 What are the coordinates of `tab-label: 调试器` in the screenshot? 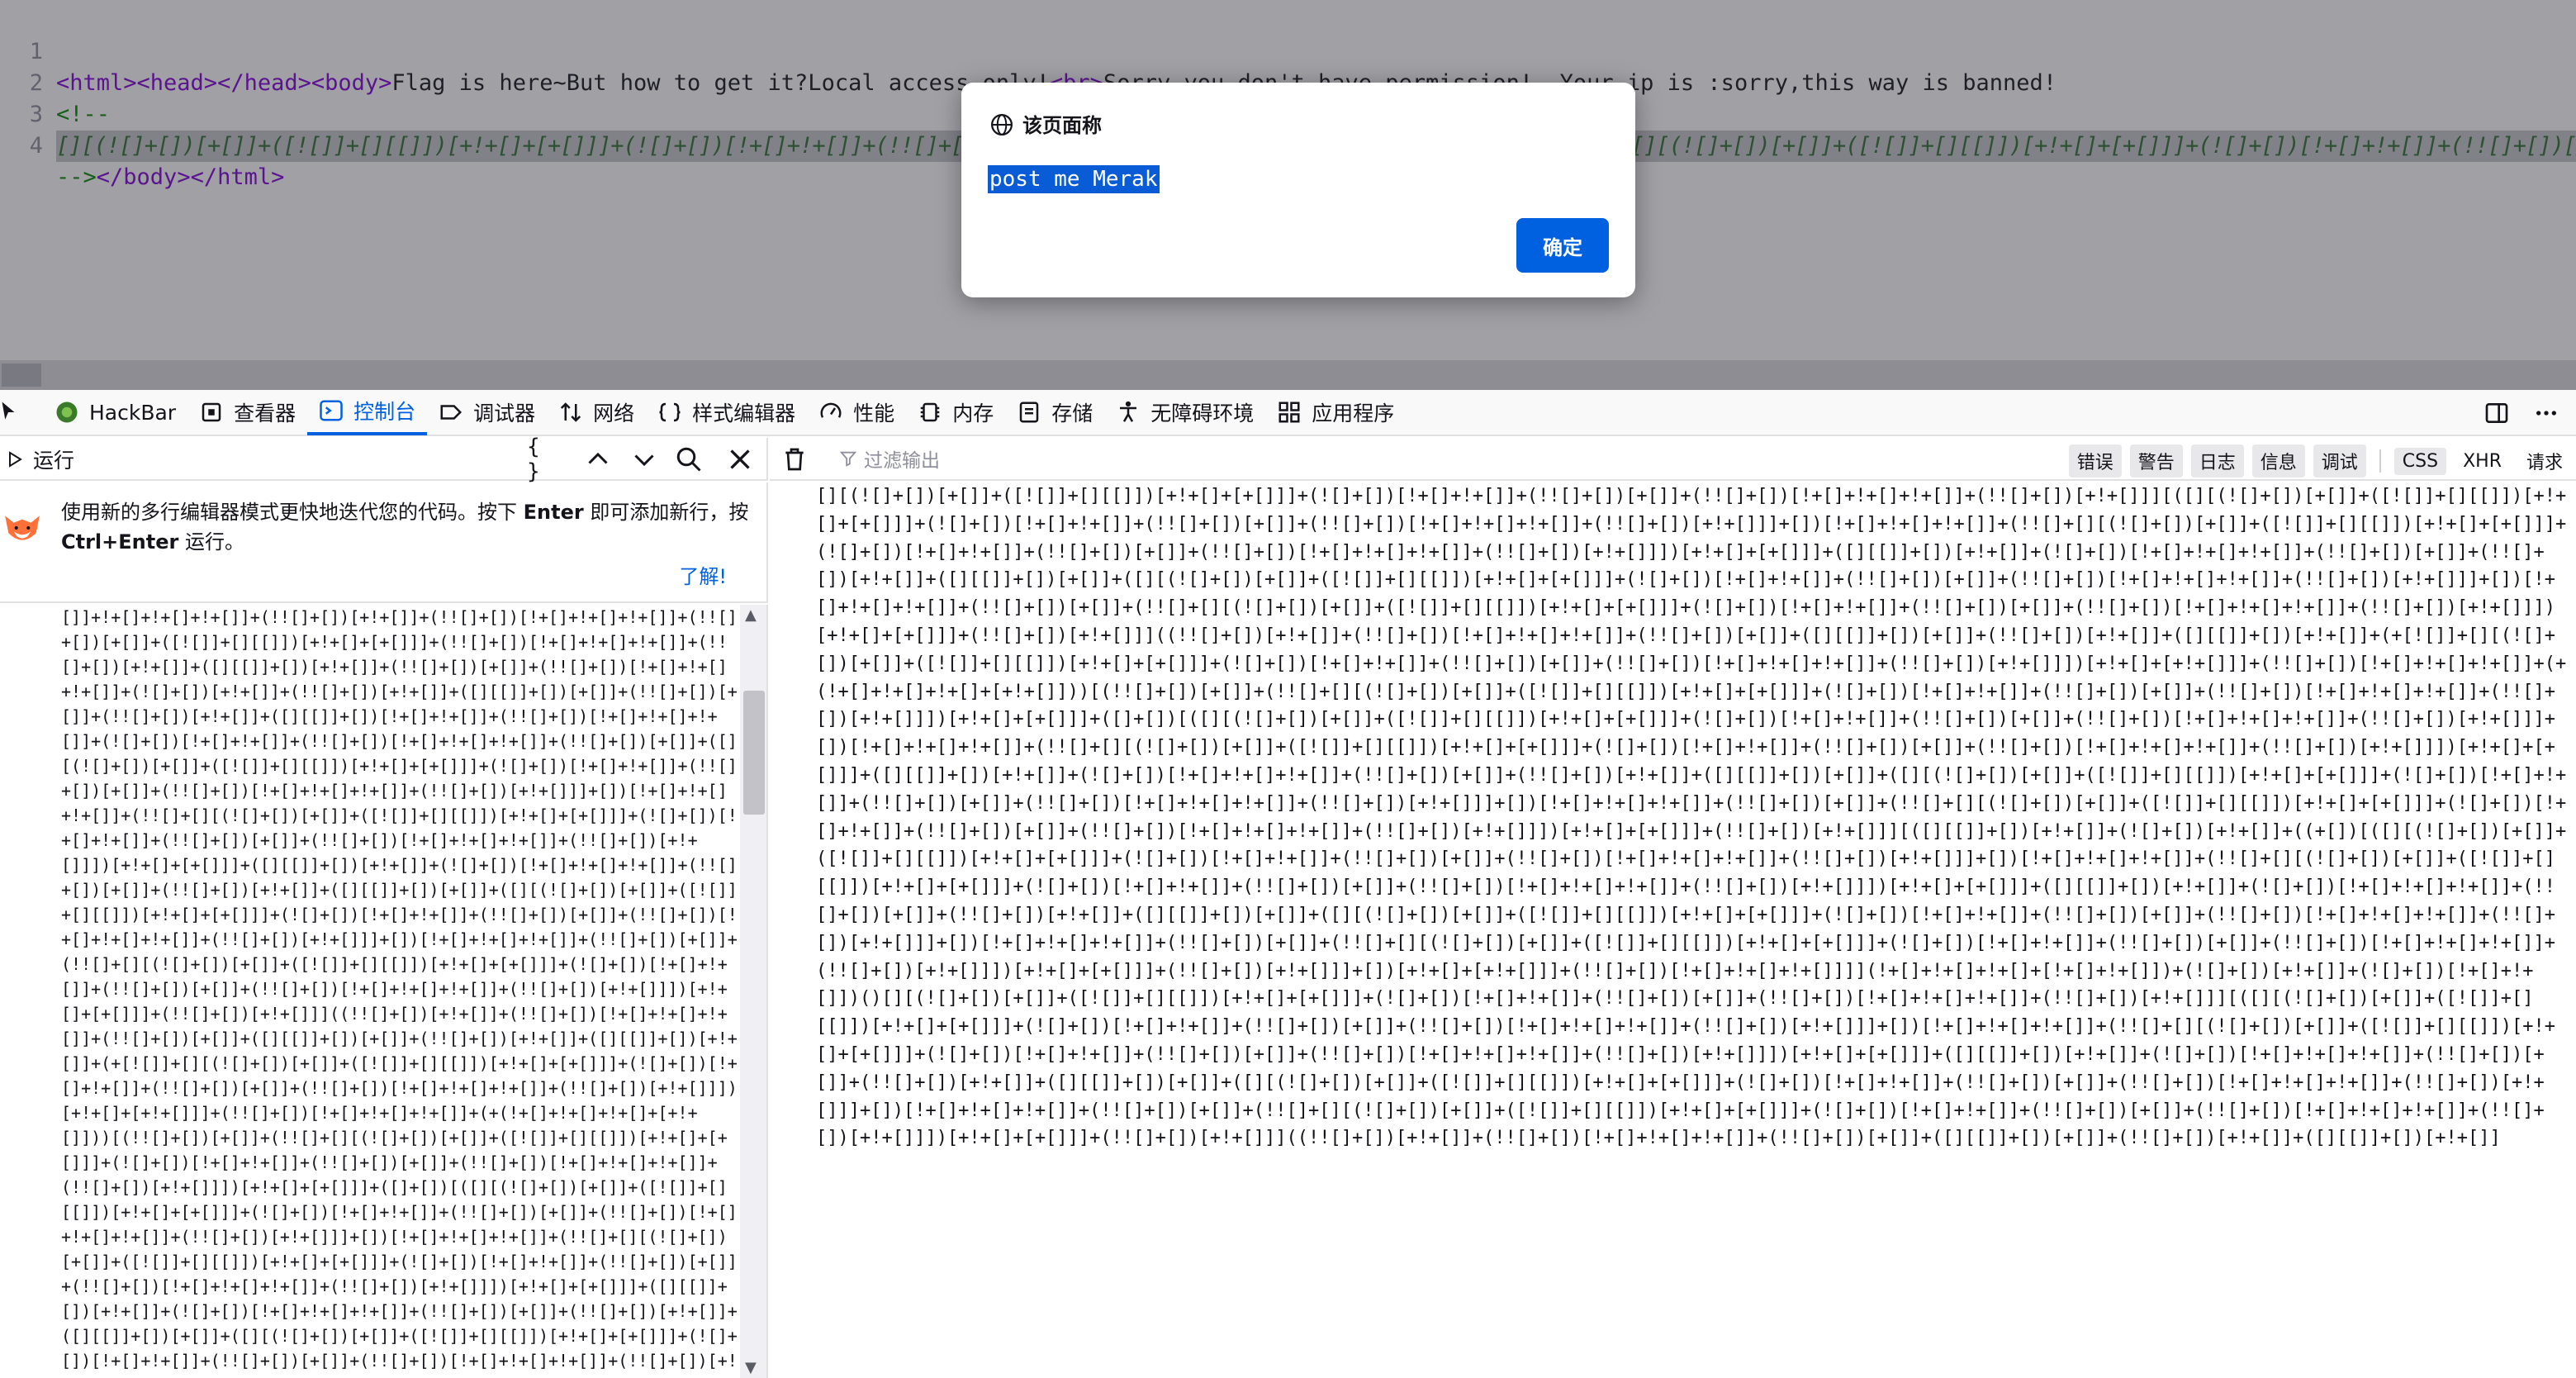 It's located at (504, 413).